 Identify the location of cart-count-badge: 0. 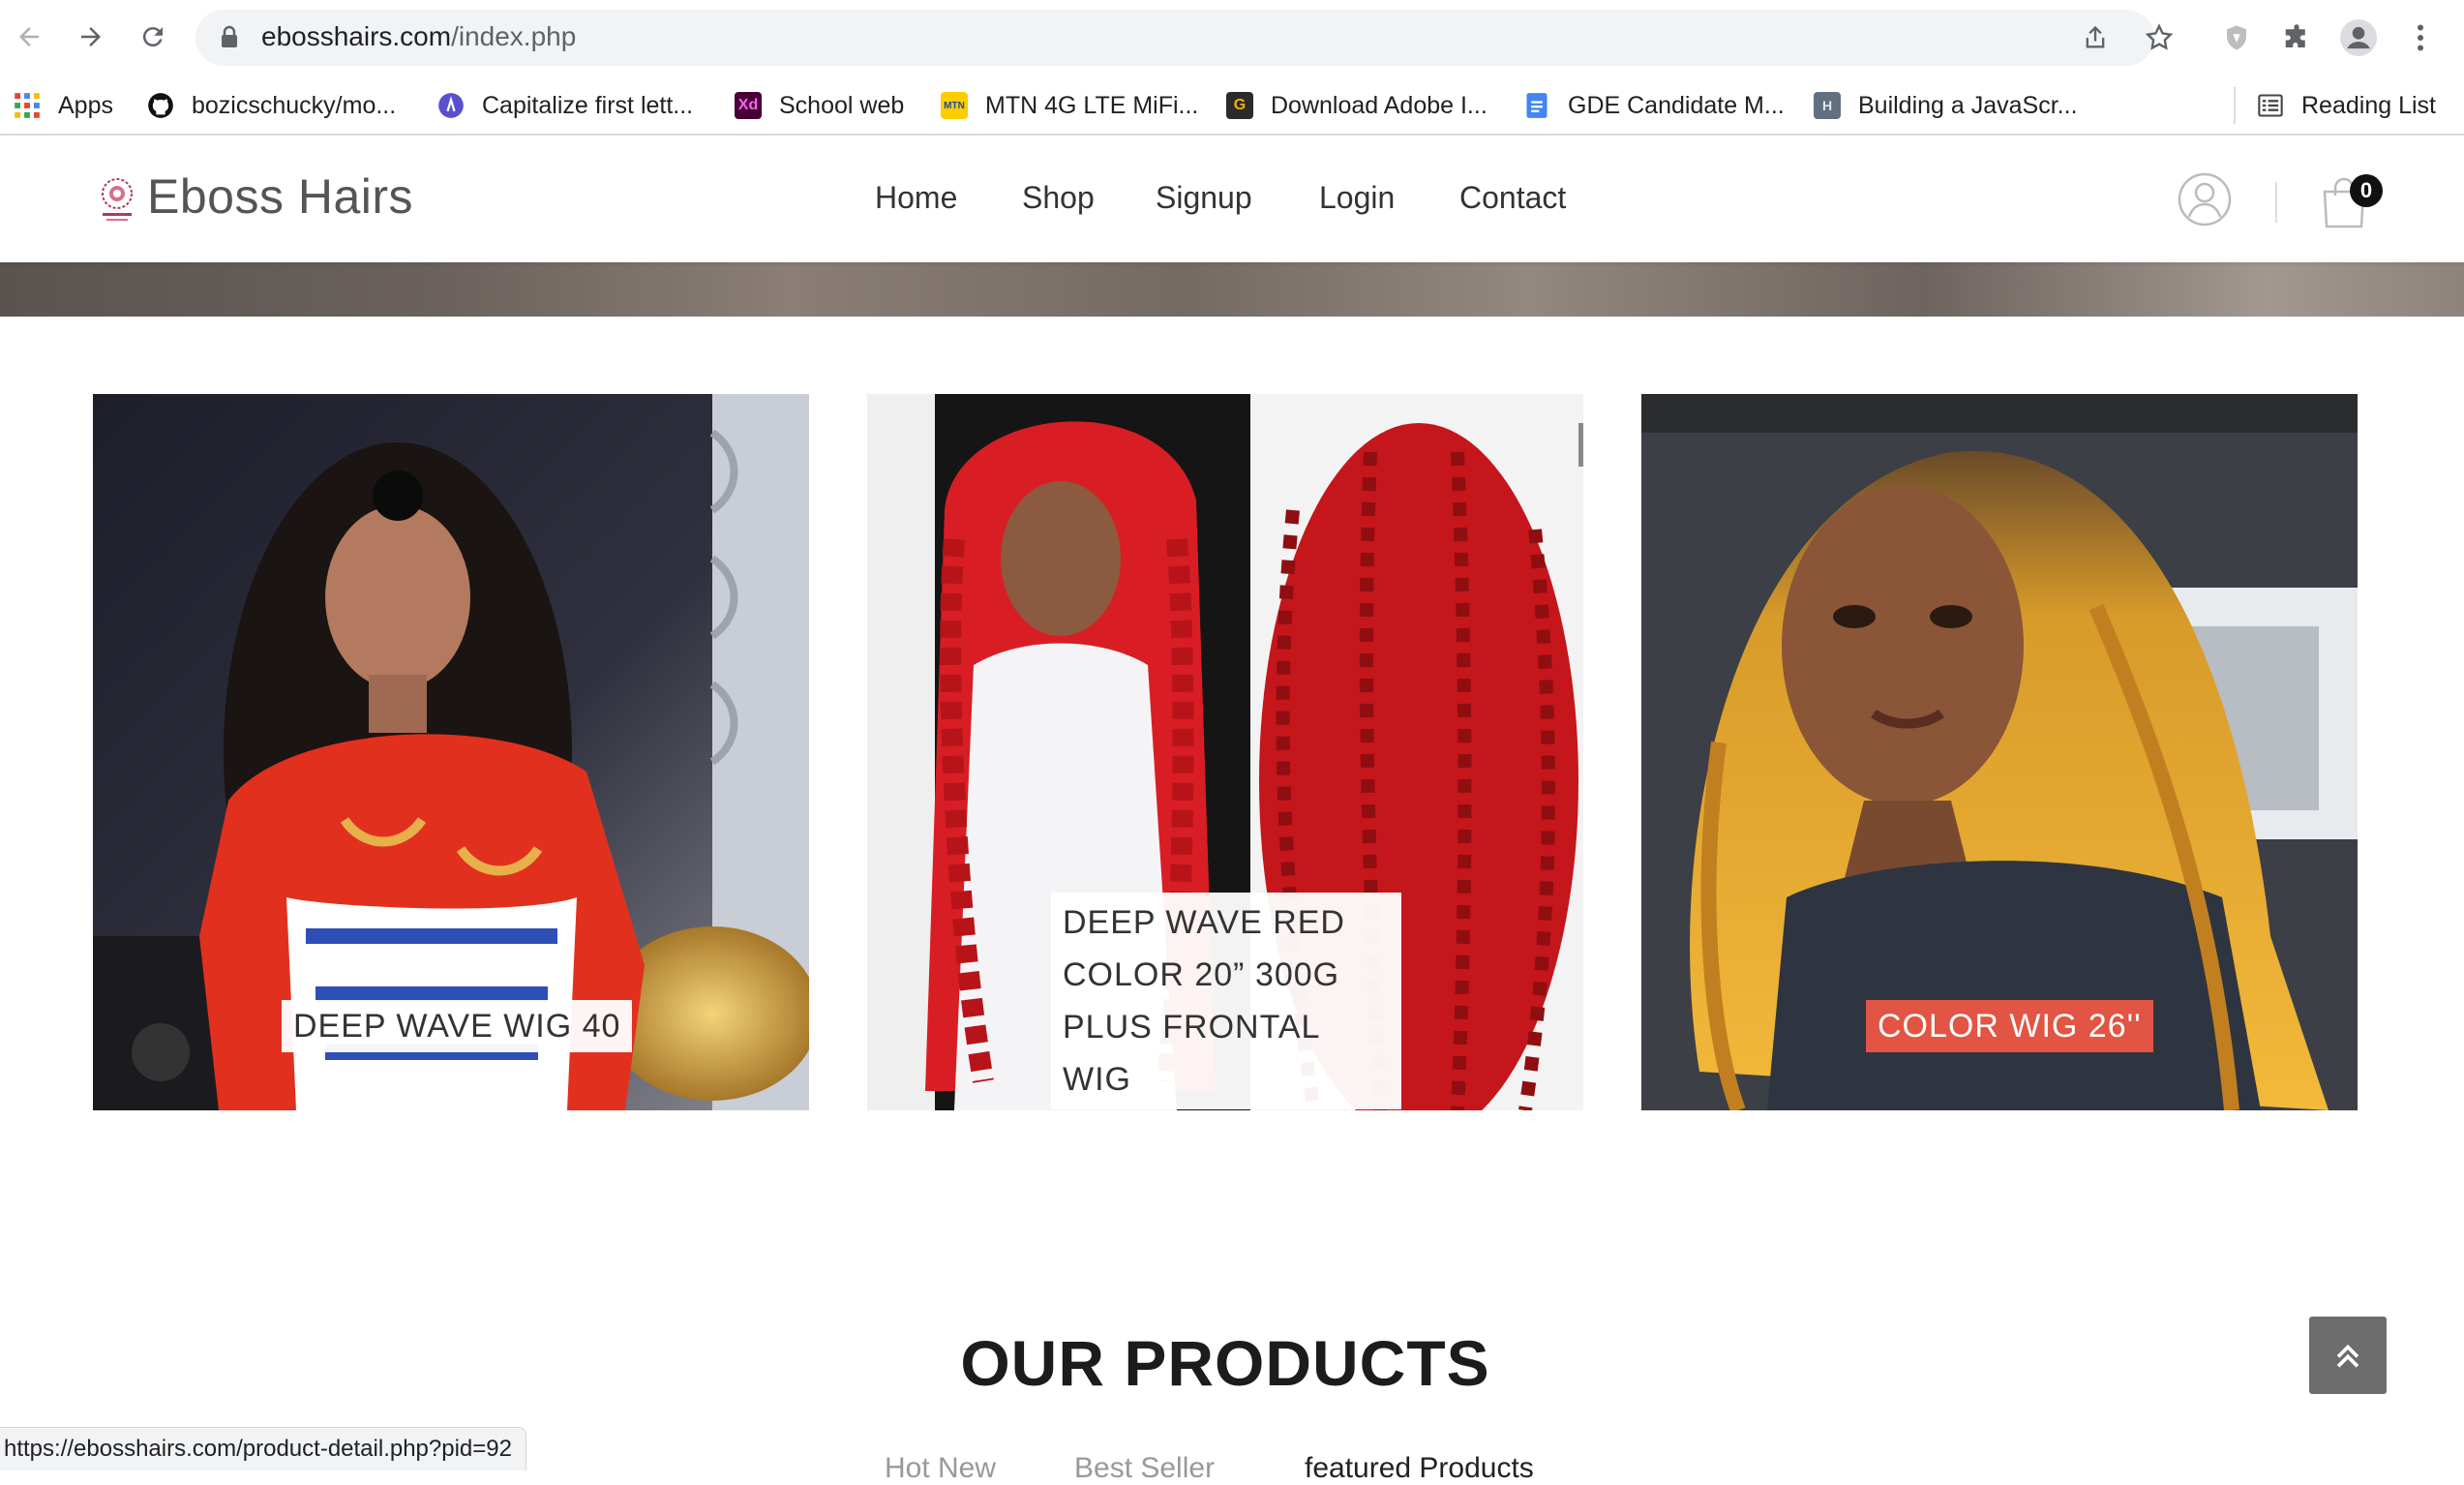
(2366, 190).